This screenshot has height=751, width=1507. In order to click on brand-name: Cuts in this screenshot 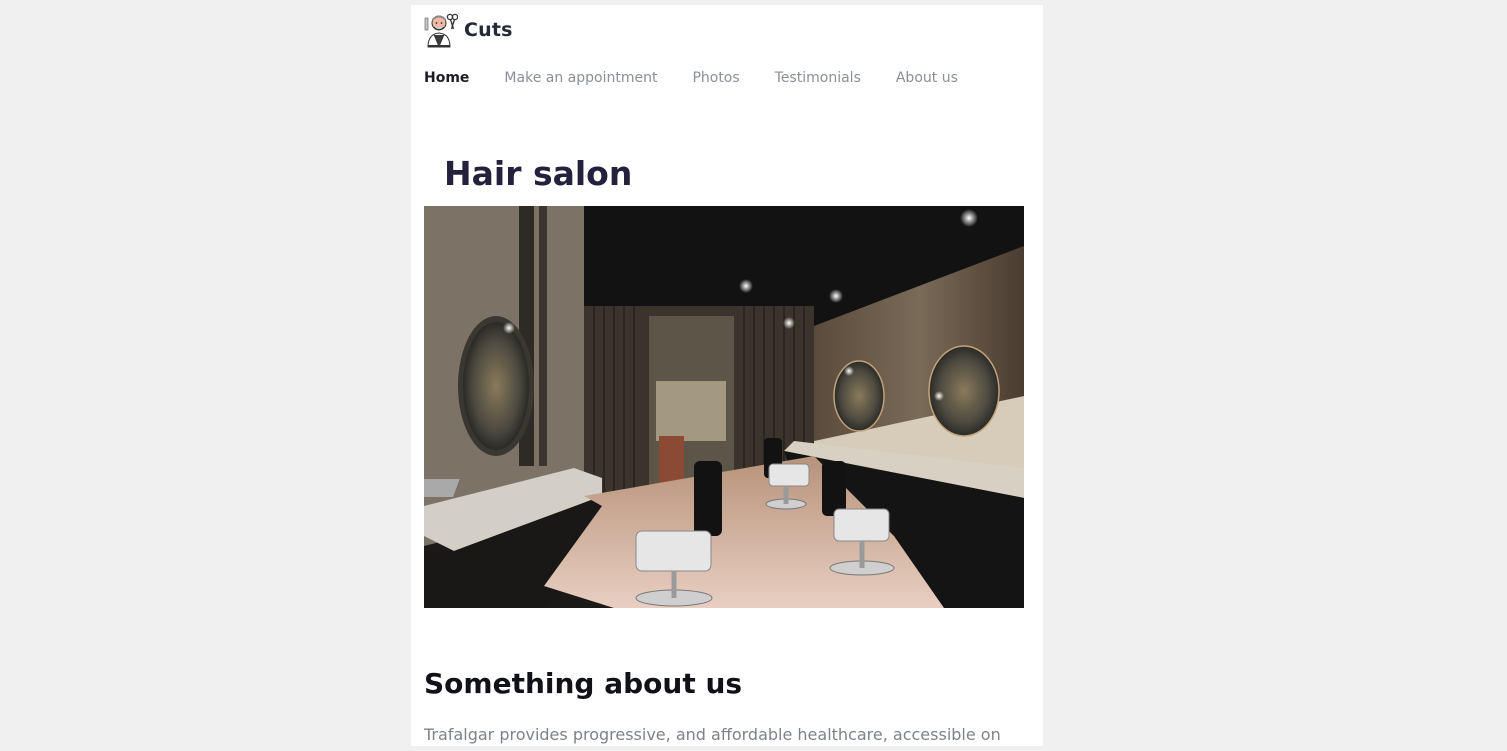, I will do `click(488, 30)`.